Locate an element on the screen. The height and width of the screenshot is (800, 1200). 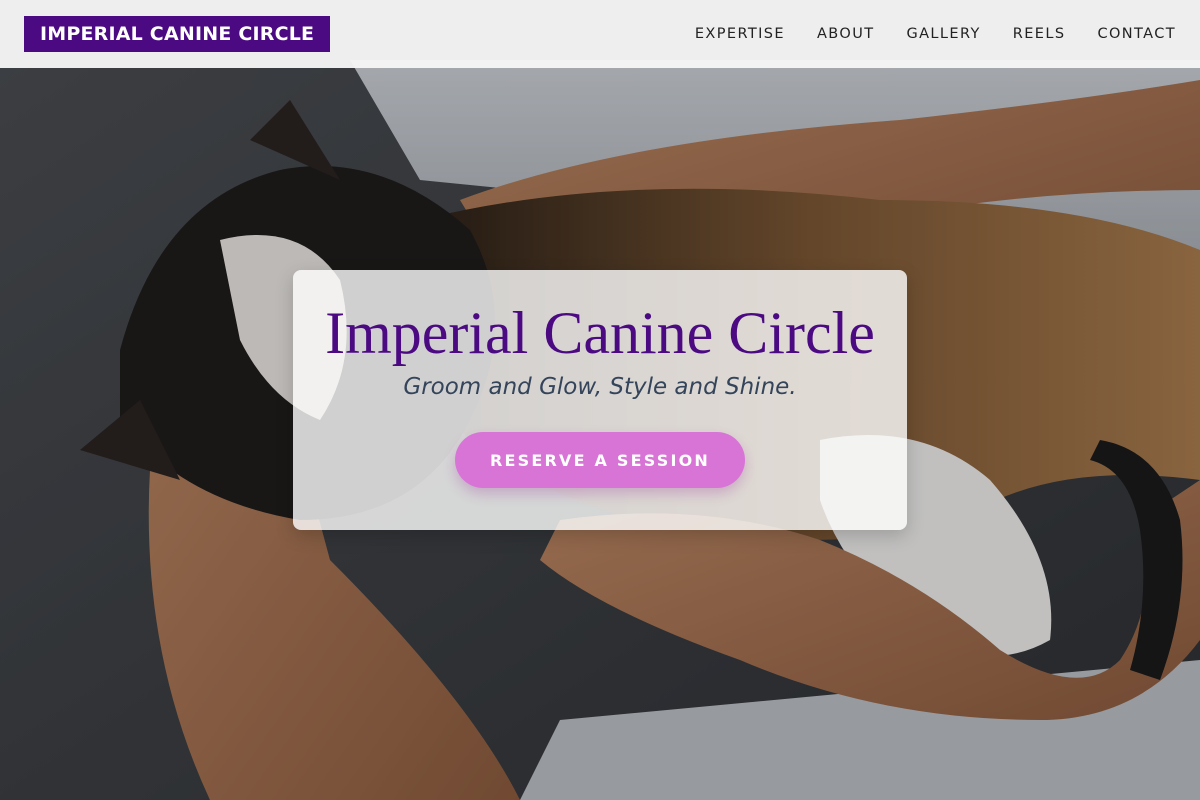
site-logo: IMPERIAL CANINE CIRCLE is located at coordinates (177, 34).